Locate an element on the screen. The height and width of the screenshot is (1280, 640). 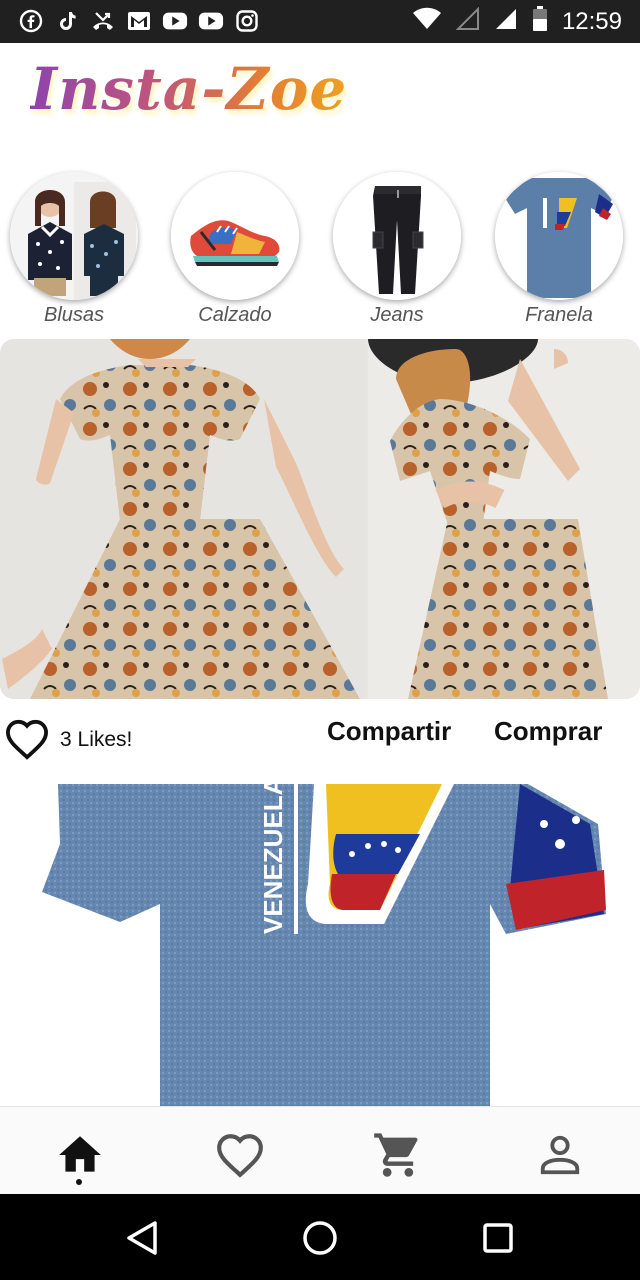
battery-icon is located at coordinates (540, 21).